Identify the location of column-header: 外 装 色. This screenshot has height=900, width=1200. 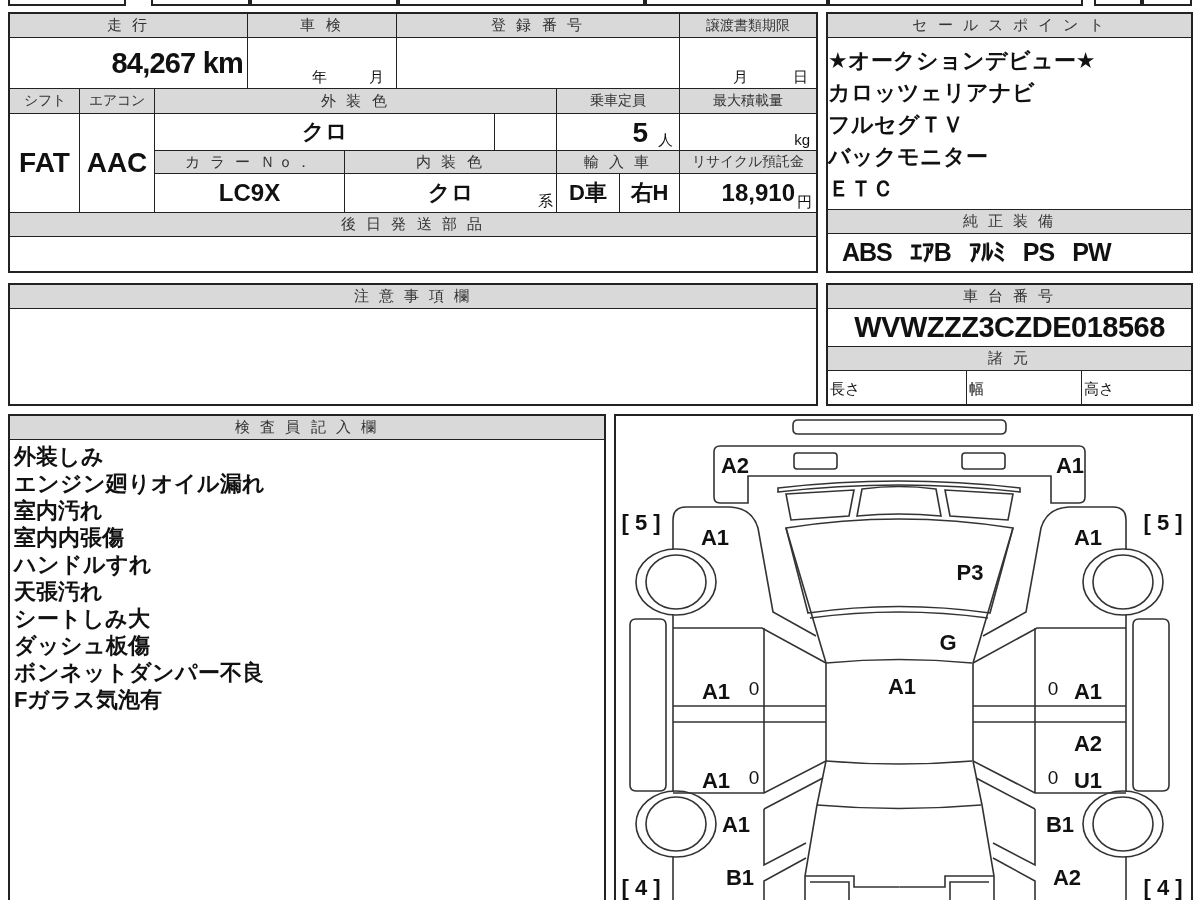
(356, 101).